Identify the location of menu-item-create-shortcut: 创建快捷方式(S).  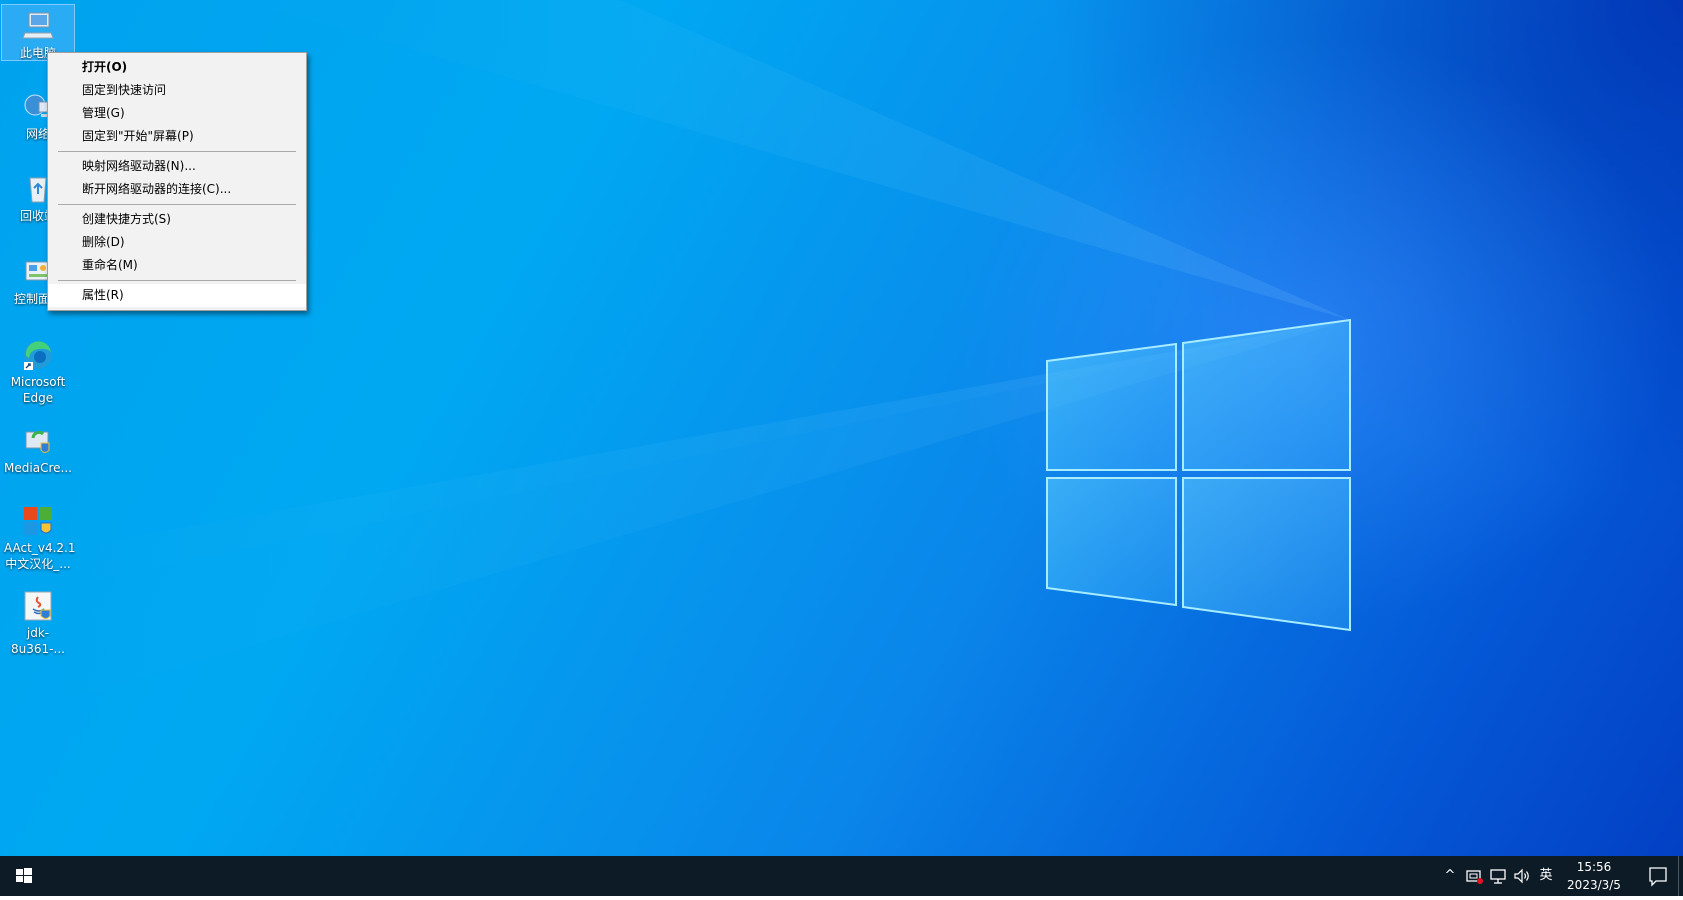
(177, 219).